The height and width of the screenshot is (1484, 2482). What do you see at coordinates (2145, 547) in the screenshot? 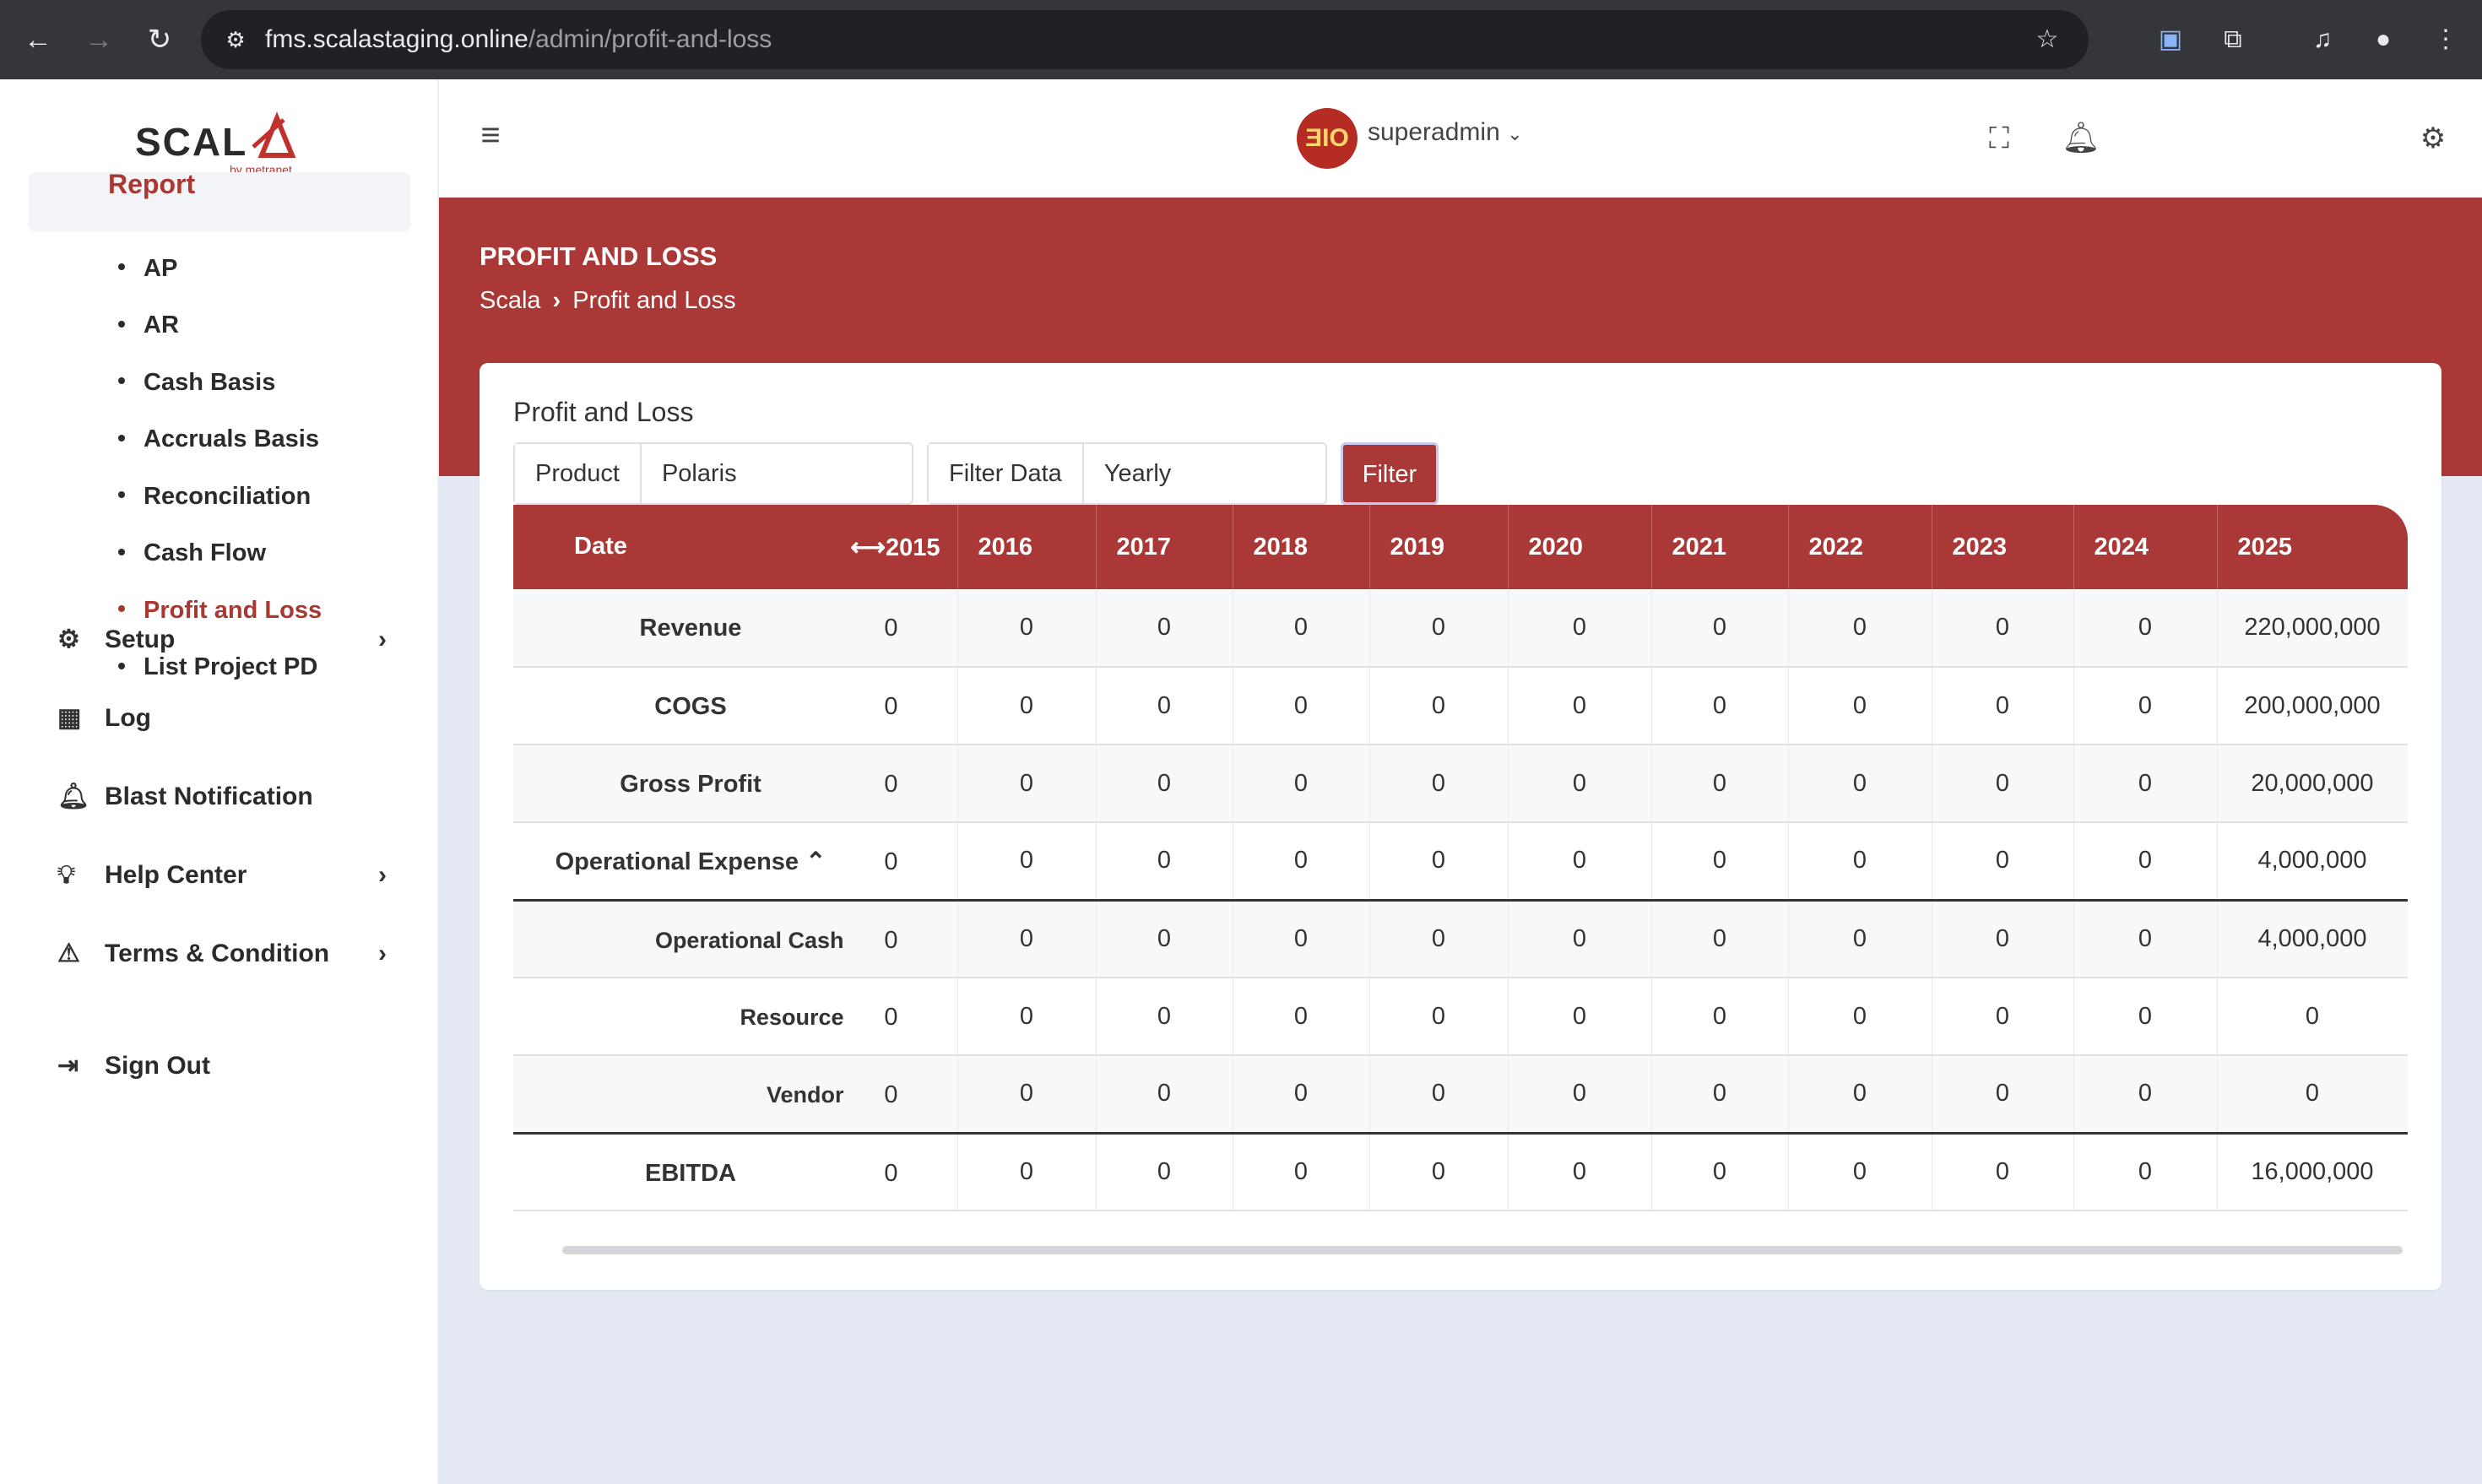
I see `year-header-2024: 2024` at bounding box center [2145, 547].